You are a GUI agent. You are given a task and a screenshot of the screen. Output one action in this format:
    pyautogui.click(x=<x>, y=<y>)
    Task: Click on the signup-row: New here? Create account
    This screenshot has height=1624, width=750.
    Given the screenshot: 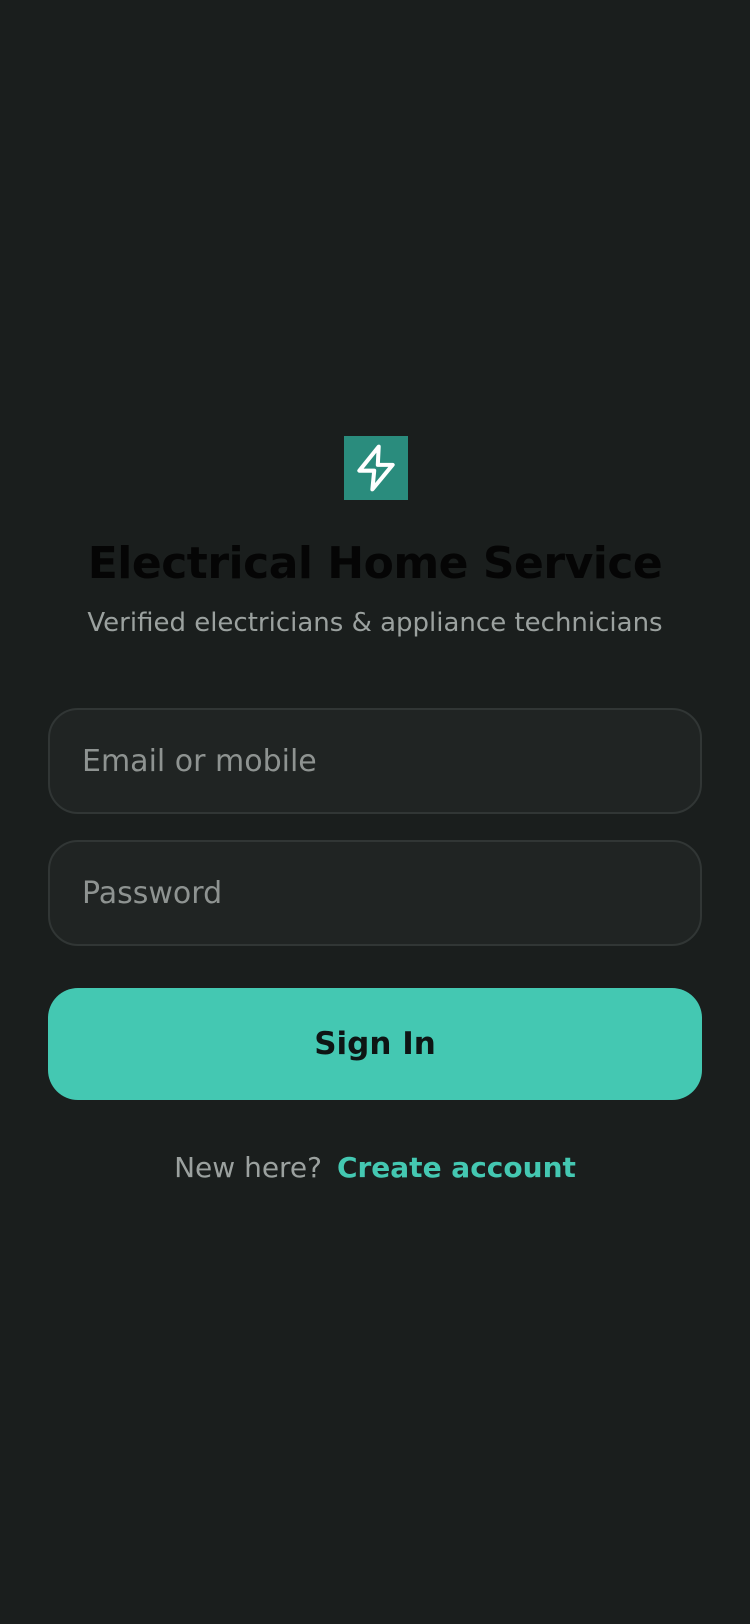 What is the action you would take?
    pyautogui.click(x=375, y=1168)
    